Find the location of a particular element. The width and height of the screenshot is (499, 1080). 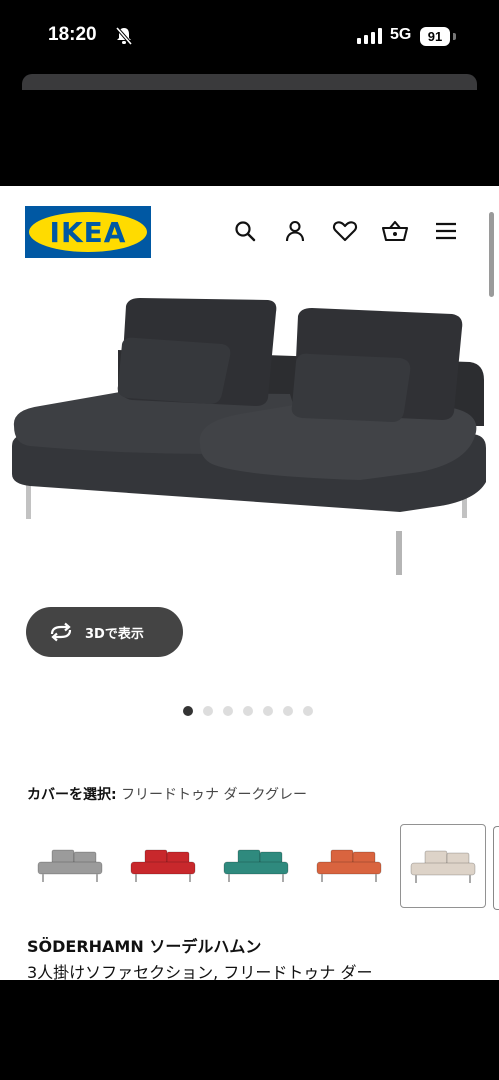

cover-label: カバーを選択: is located at coordinates (72, 795).